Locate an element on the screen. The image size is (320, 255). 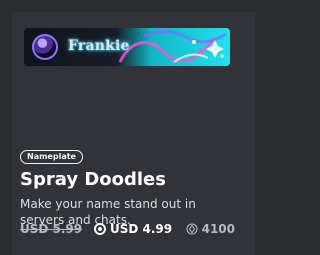
original-price: USD 5.99 is located at coordinates (51, 229).